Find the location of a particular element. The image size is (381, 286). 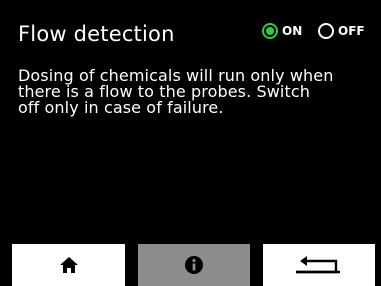

off-radio-option: OFF is located at coordinates (341, 31).